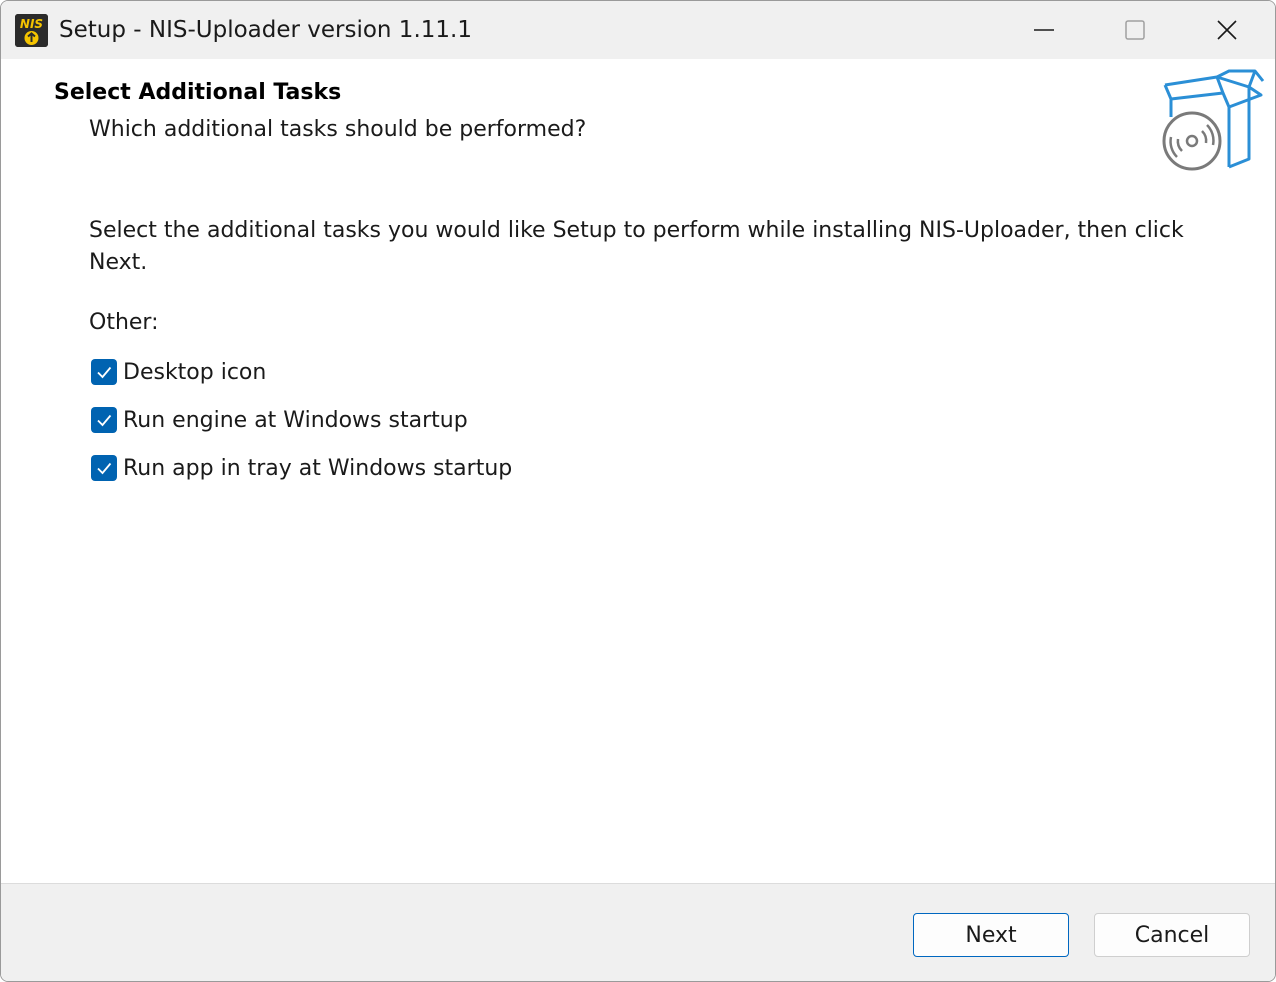 The image size is (1276, 982). Describe the element at coordinates (991, 935) in the screenshot. I see `next-button: Next` at that location.